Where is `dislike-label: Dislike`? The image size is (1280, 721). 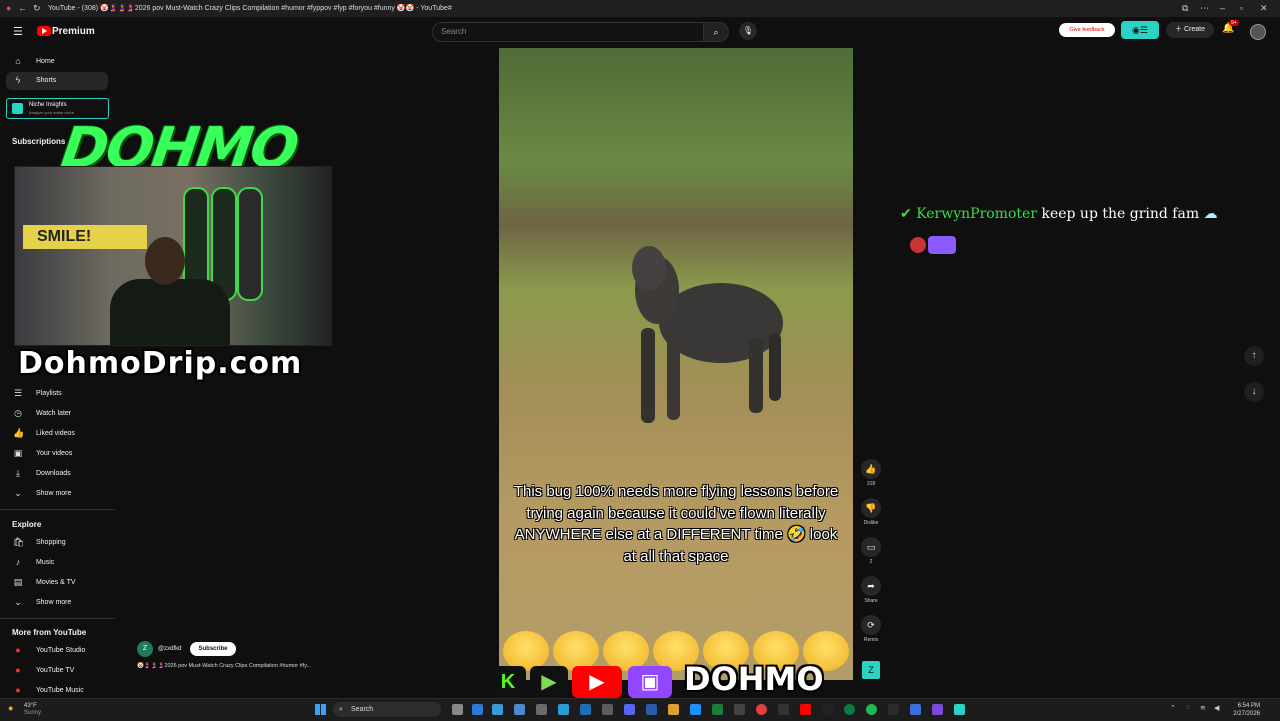 dislike-label: Dislike is located at coordinates (871, 523).